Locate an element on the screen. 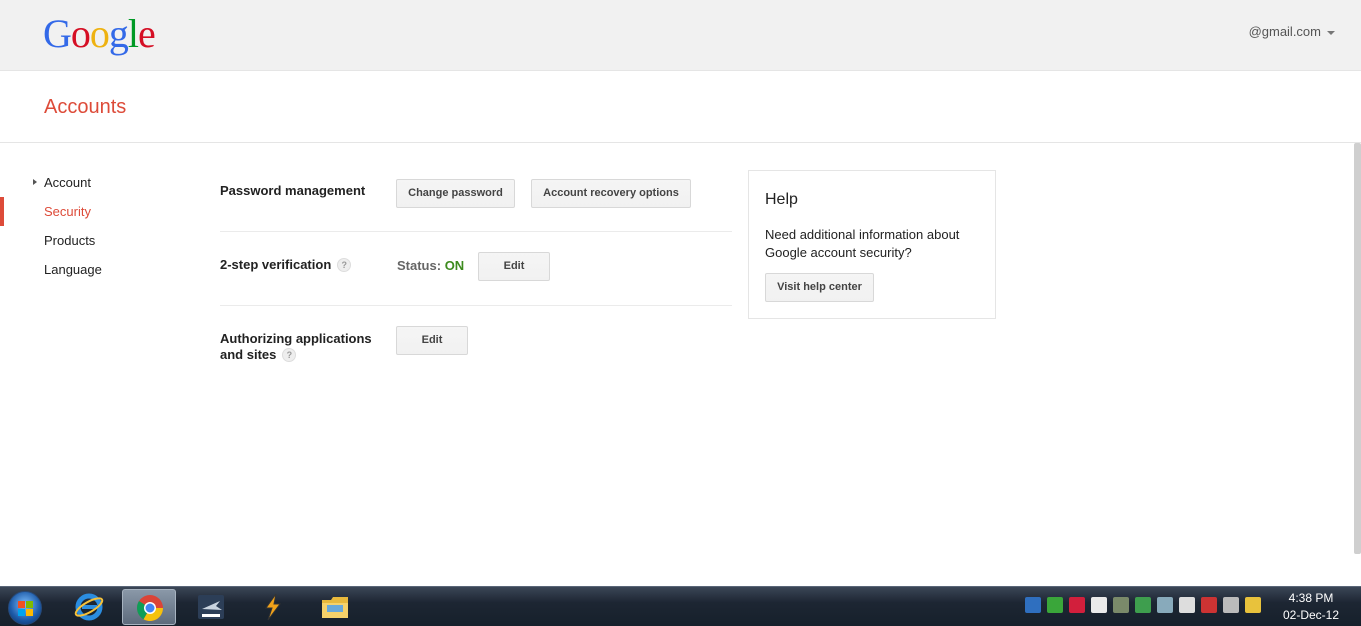  change-password-button: Change password is located at coordinates (455, 193).